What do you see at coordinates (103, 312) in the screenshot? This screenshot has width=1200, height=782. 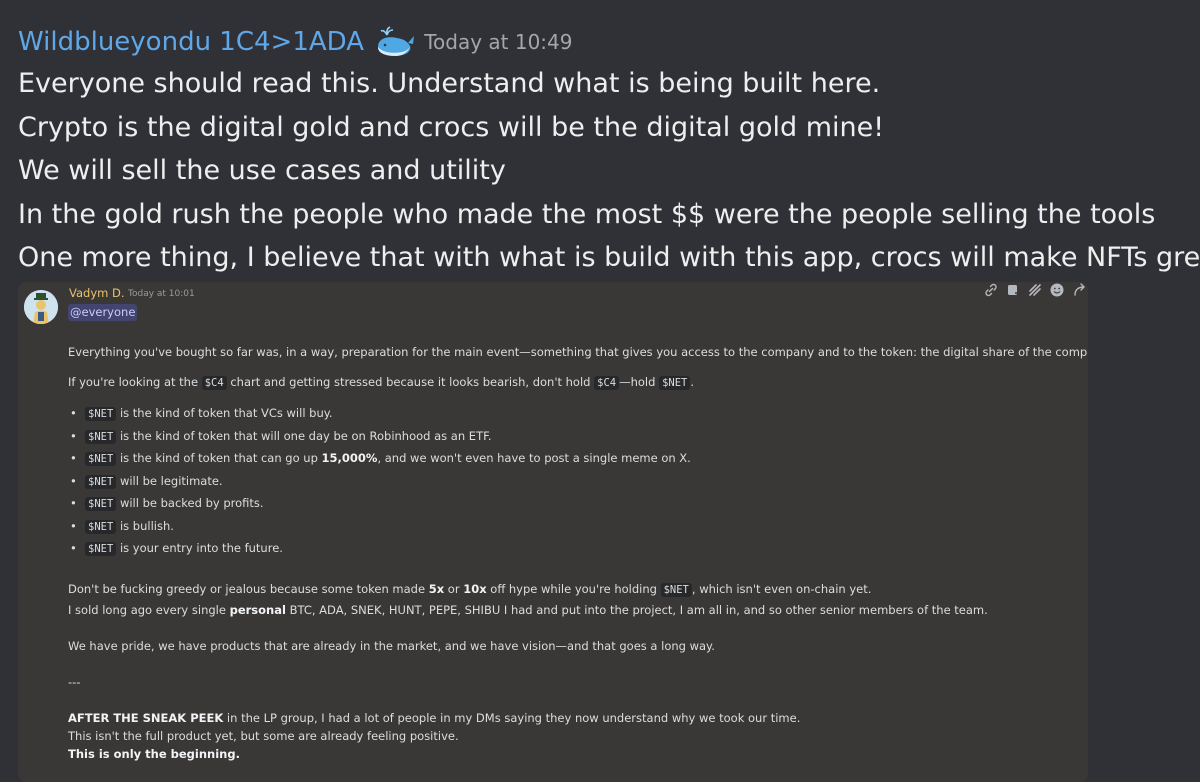 I see `everyone-mention: @everyone` at bounding box center [103, 312].